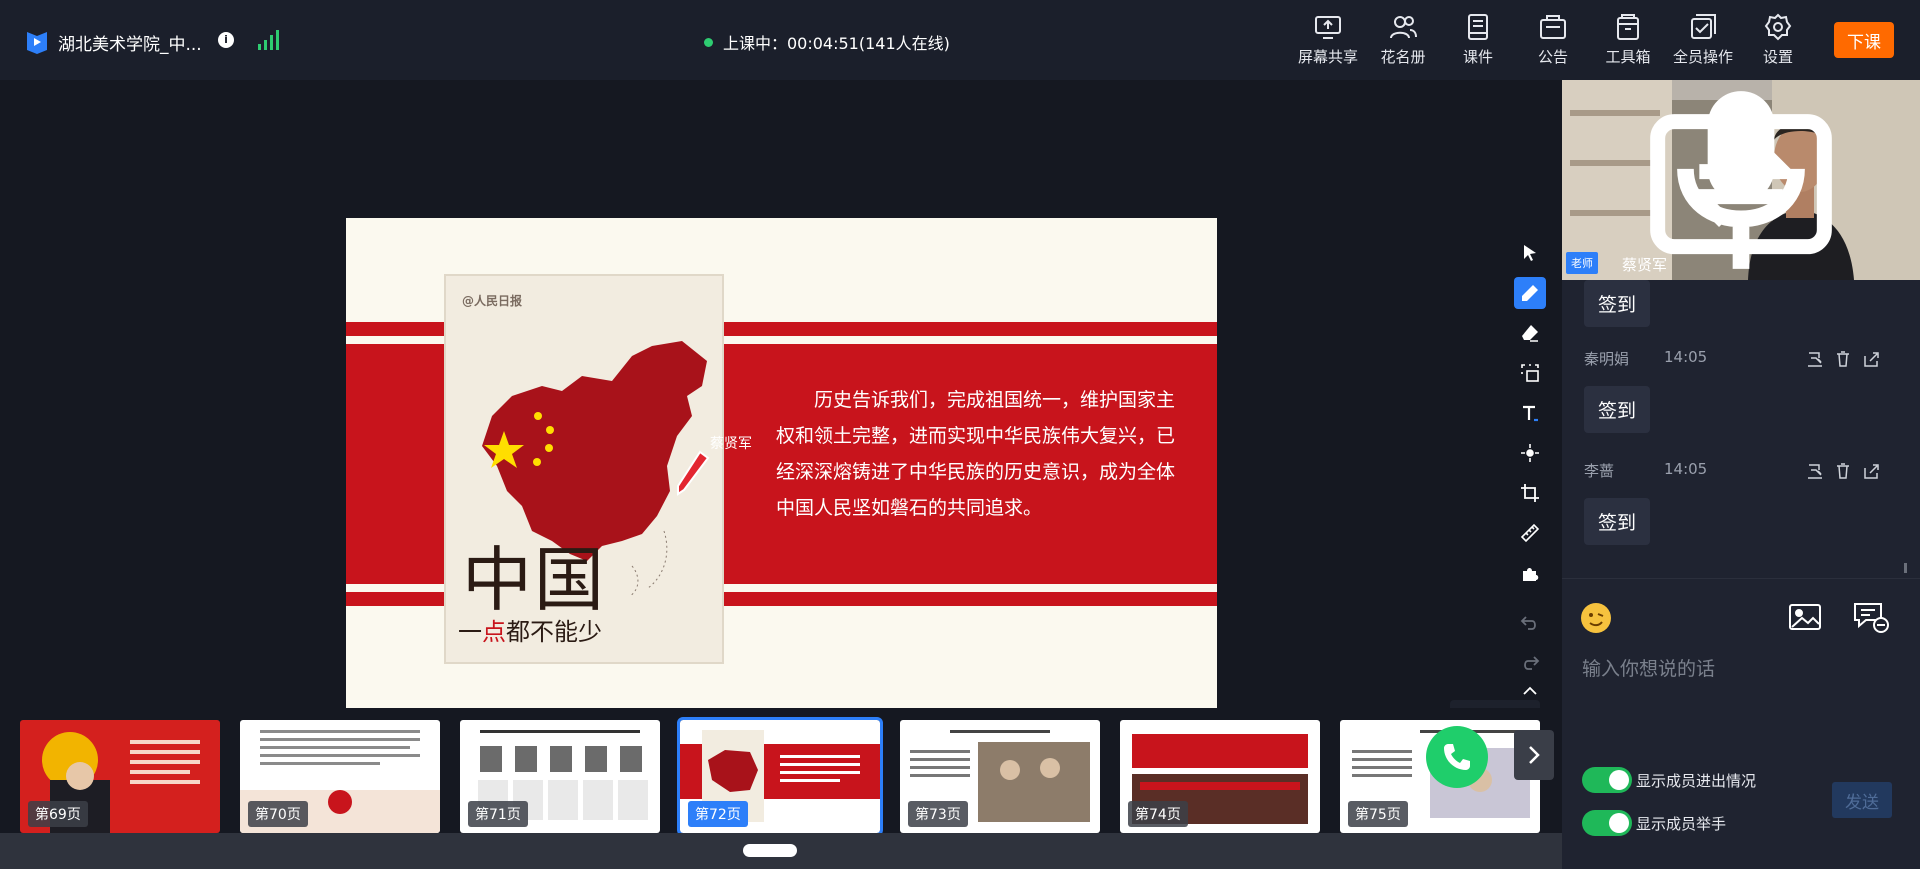 The width and height of the screenshot is (1920, 869). I want to click on class-status: 上课中：00:04:51(141人在线), so click(827, 42).